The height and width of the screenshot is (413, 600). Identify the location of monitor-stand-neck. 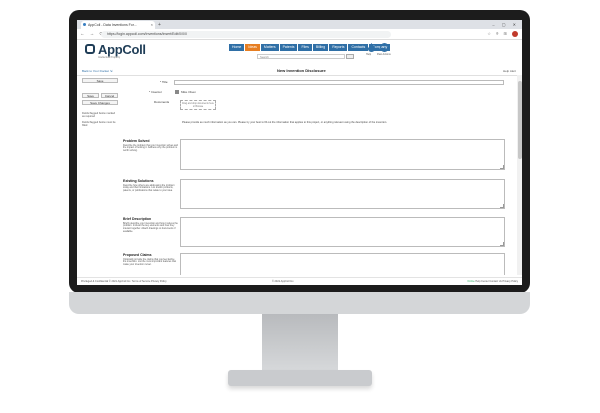
(300, 344).